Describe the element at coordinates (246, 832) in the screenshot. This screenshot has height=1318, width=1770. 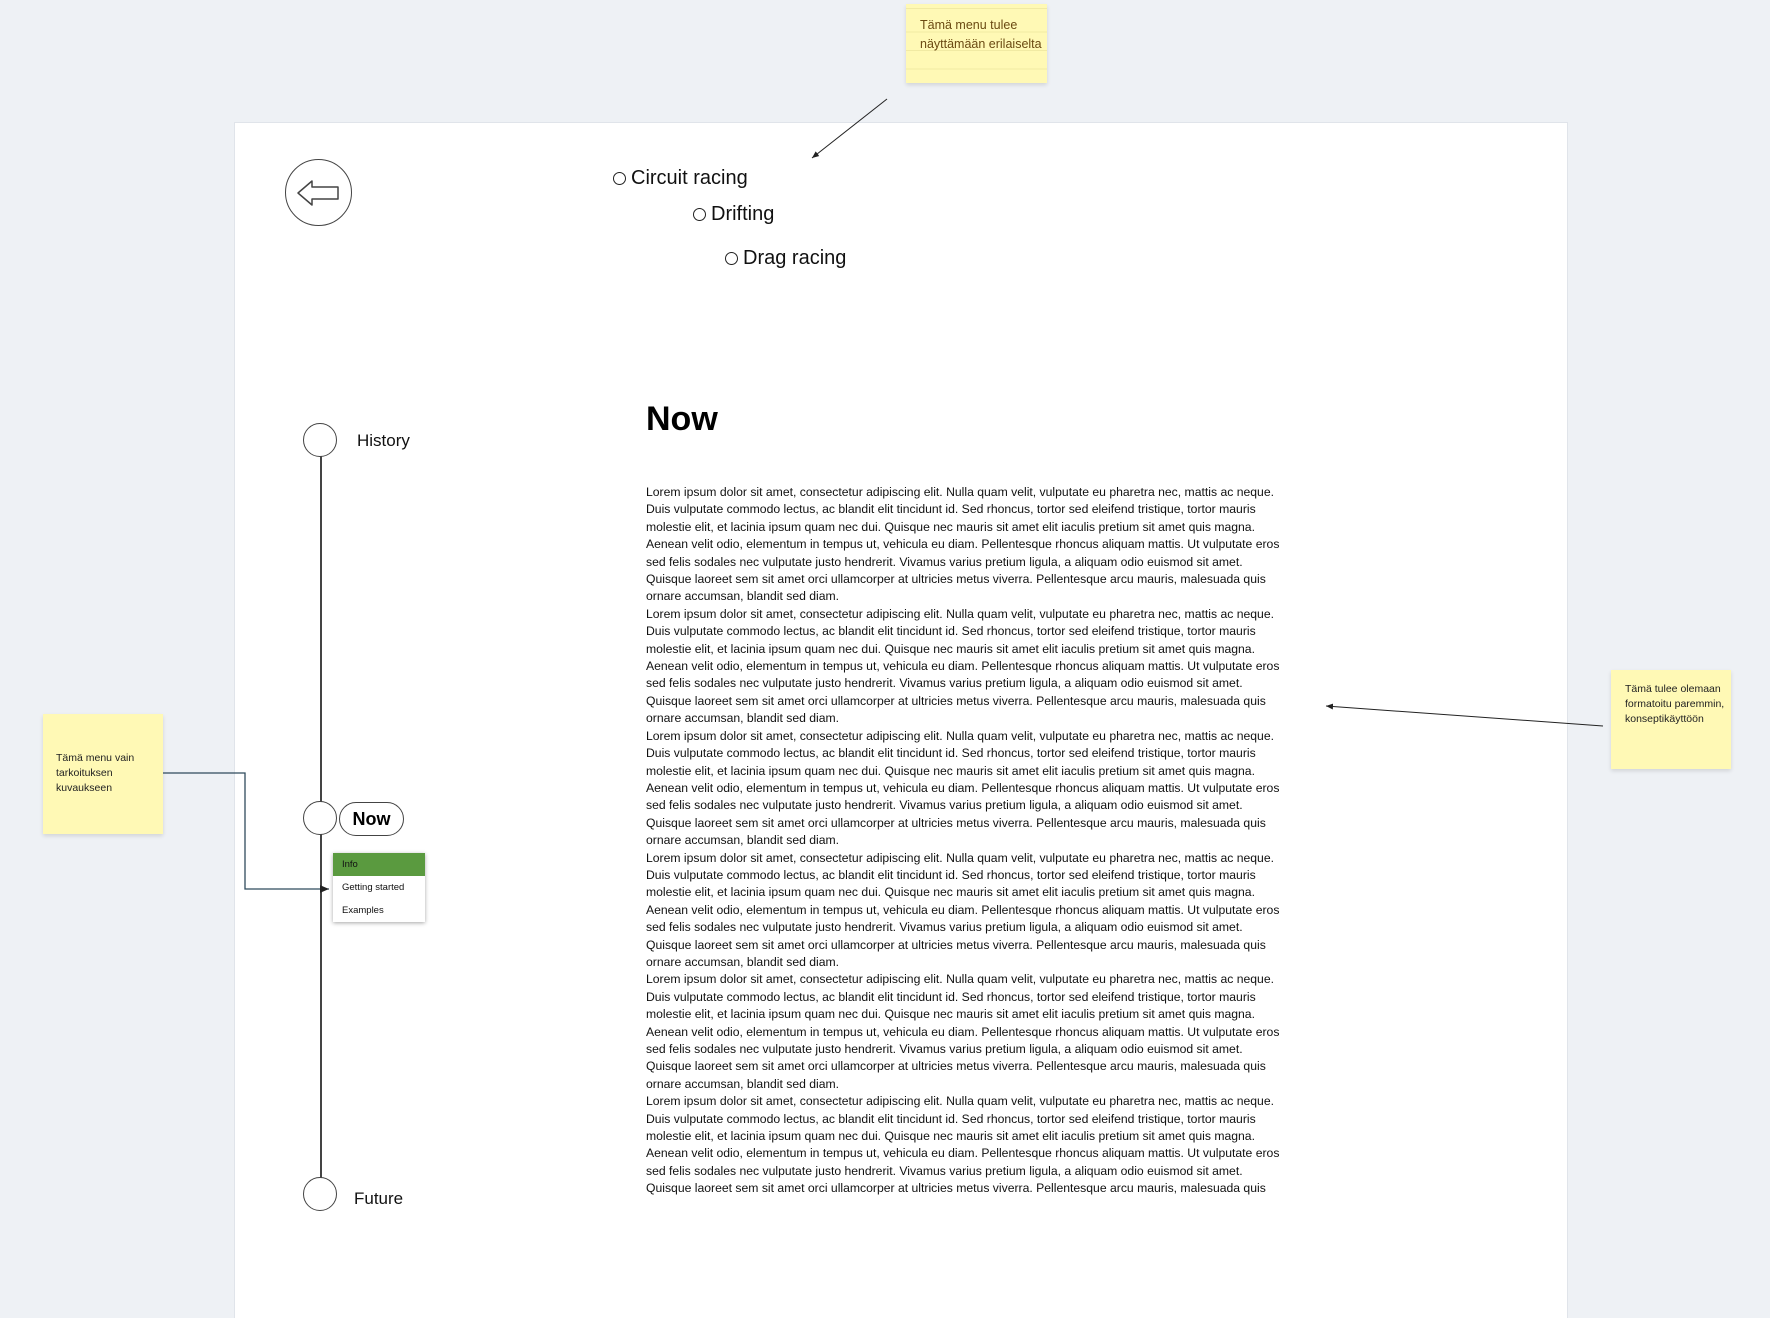
I see `arrow-left-note` at that location.